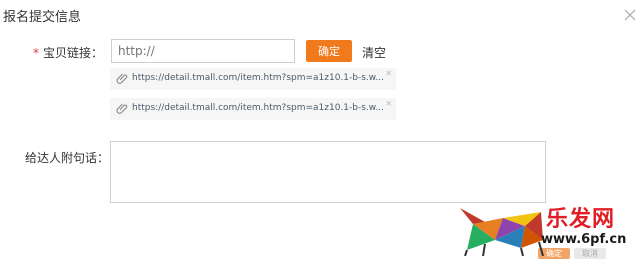  I want to click on required-mark: *, so click(36, 53).